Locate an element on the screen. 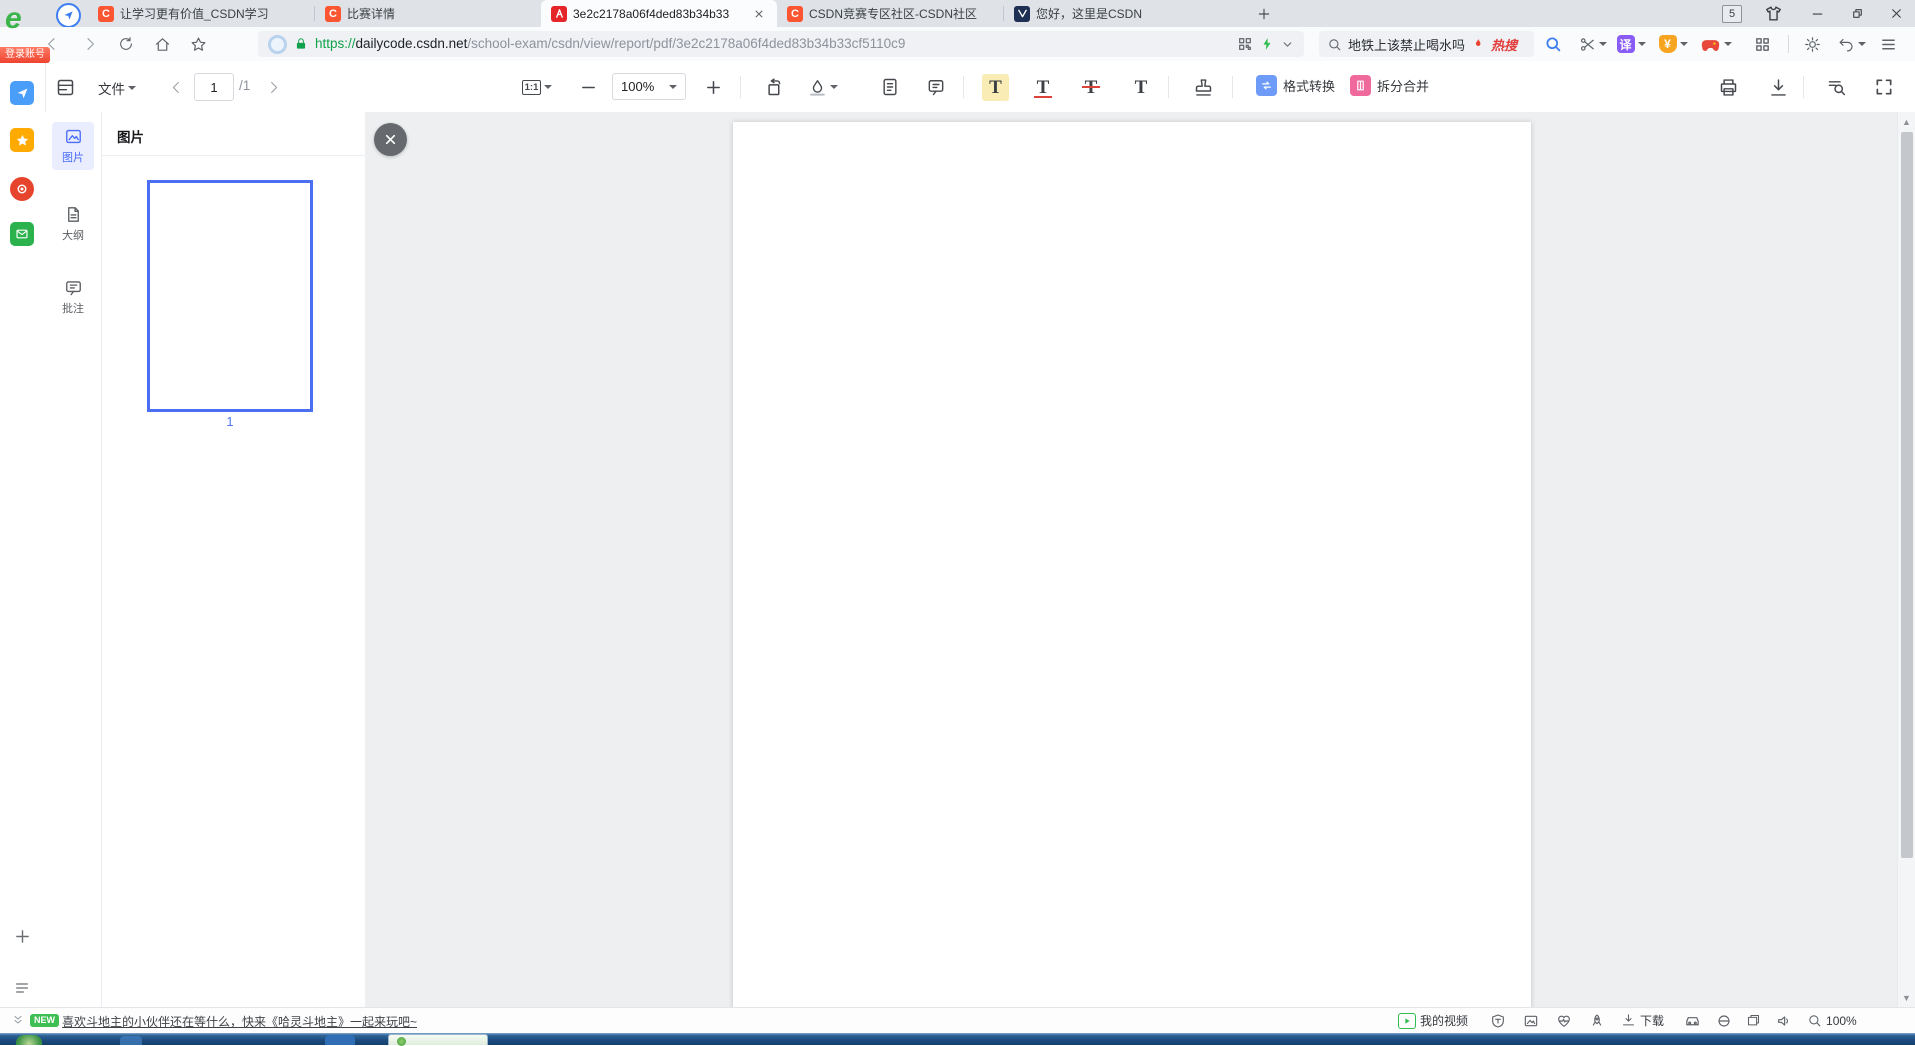 The image size is (1915, 1046). fit-label: 1:1 is located at coordinates (531, 87).